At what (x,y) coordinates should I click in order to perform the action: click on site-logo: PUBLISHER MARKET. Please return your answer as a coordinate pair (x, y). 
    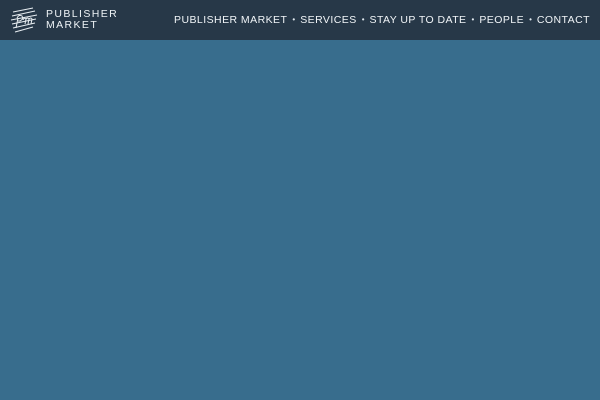
    Looking at the image, I should click on (63, 20).